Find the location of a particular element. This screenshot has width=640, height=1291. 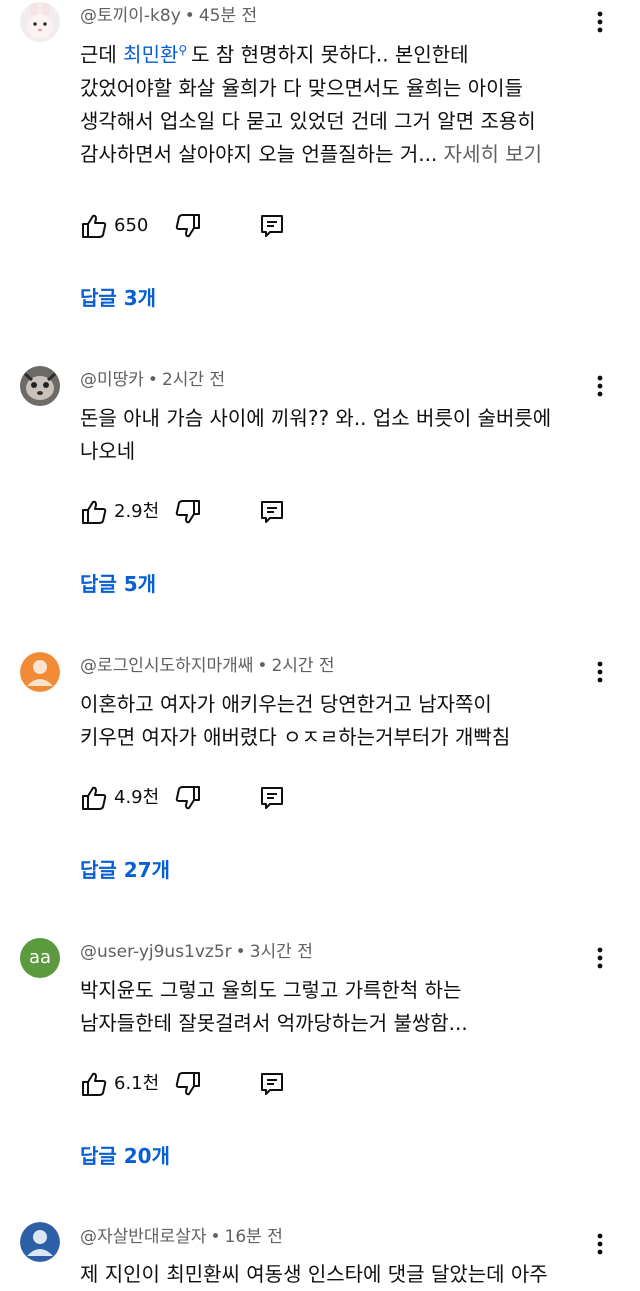

comment-author: @토끼이-k8y is located at coordinates (130, 16).